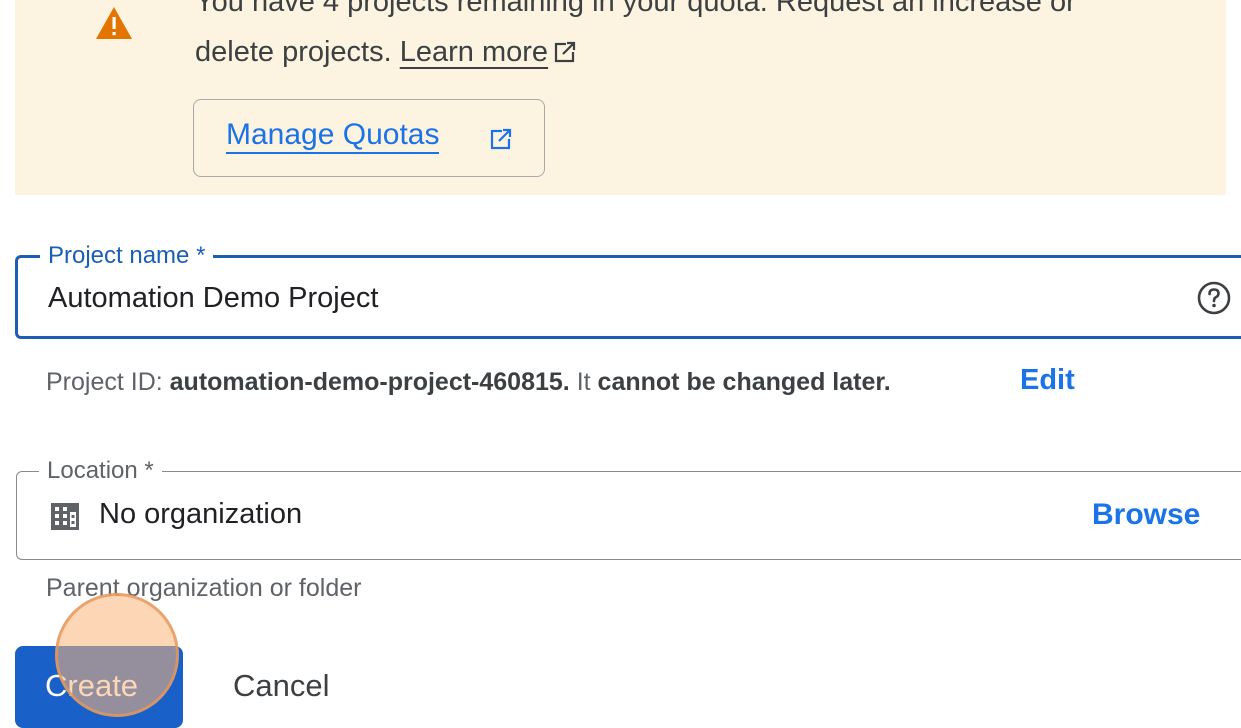 The height and width of the screenshot is (728, 1241). I want to click on quota-message-line2: delete projects. Learn more, so click(386, 52).